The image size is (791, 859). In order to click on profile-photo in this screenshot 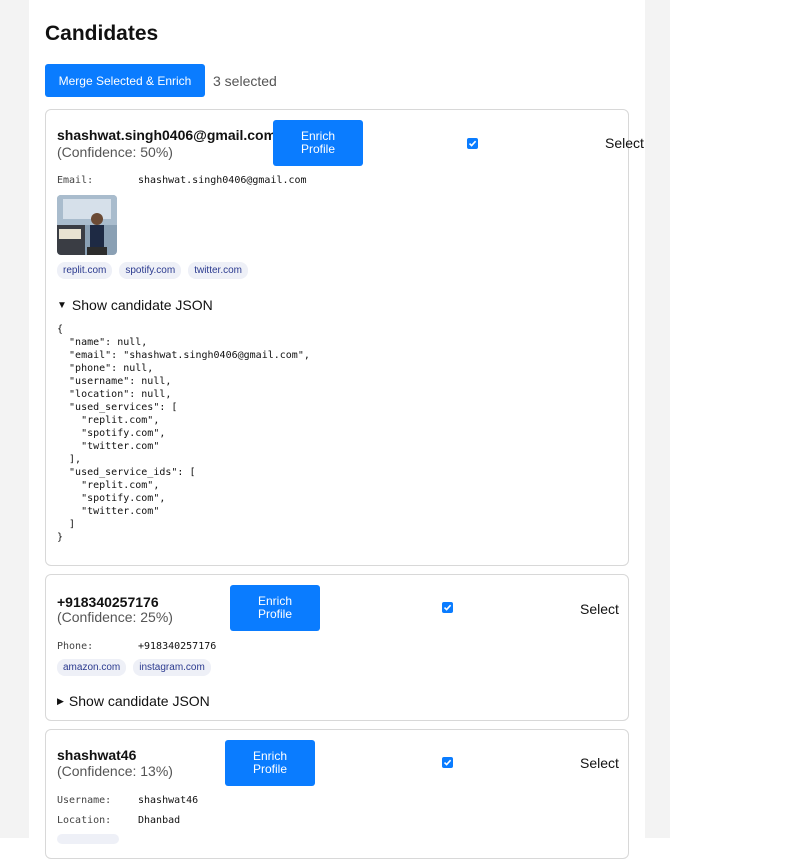, I will do `click(87, 225)`.